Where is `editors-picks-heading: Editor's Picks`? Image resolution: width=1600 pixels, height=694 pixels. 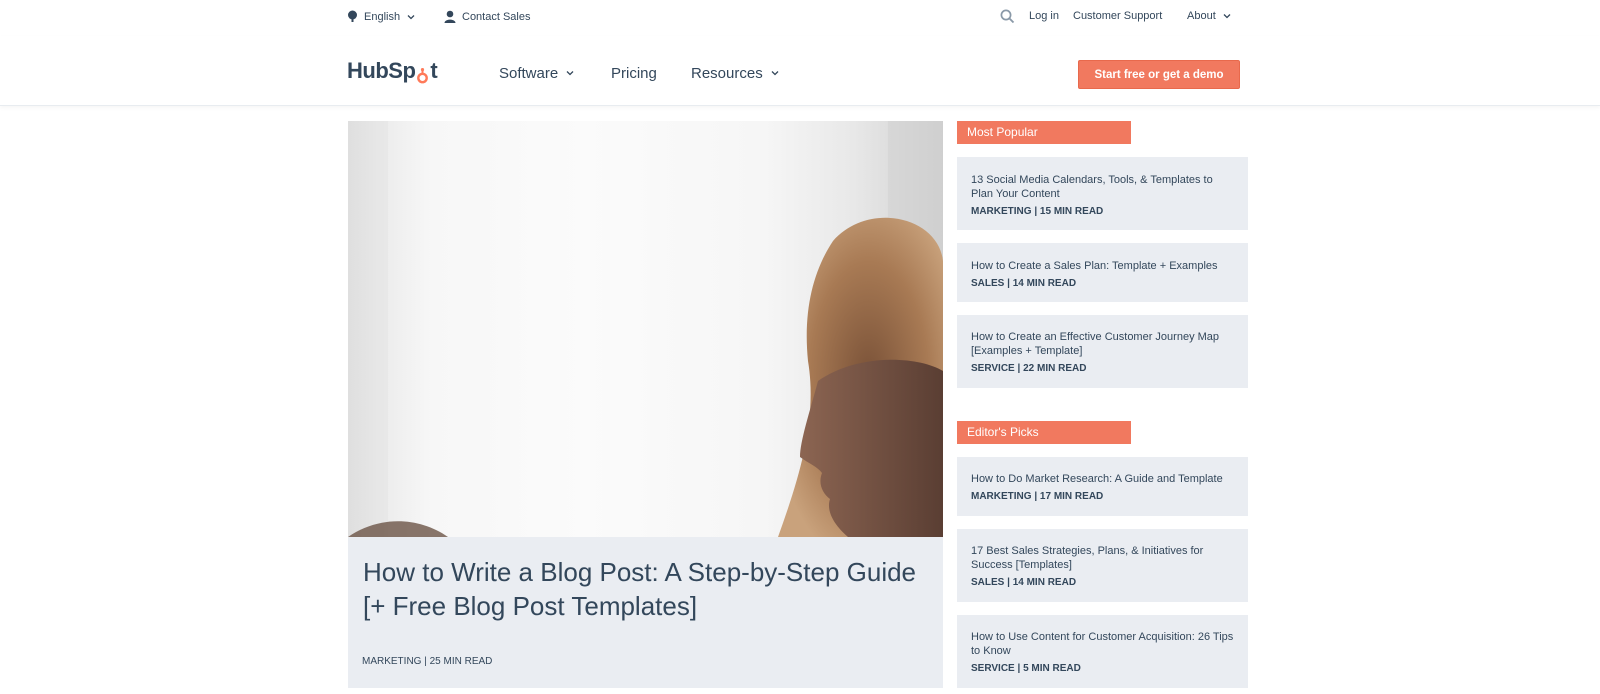
editors-picks-heading: Editor's Picks is located at coordinates (1044, 432).